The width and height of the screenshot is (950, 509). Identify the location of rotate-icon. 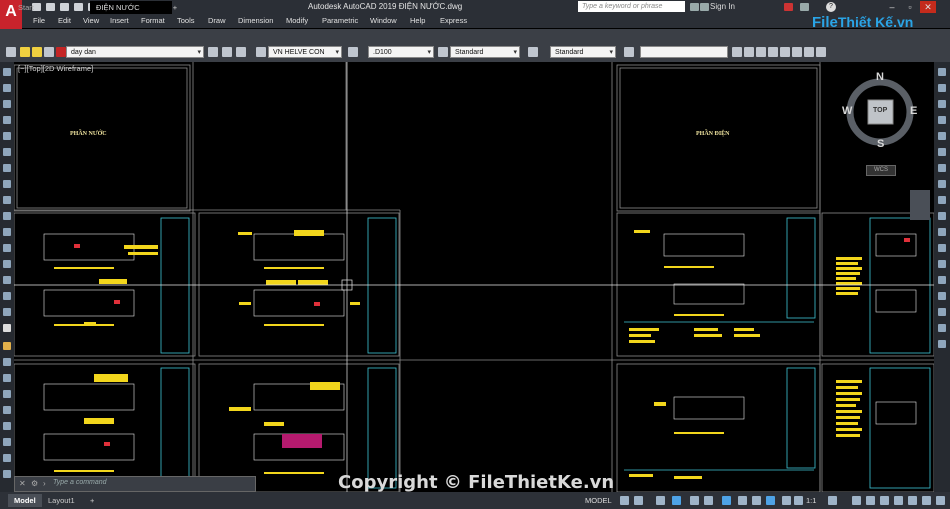
(7, 442).